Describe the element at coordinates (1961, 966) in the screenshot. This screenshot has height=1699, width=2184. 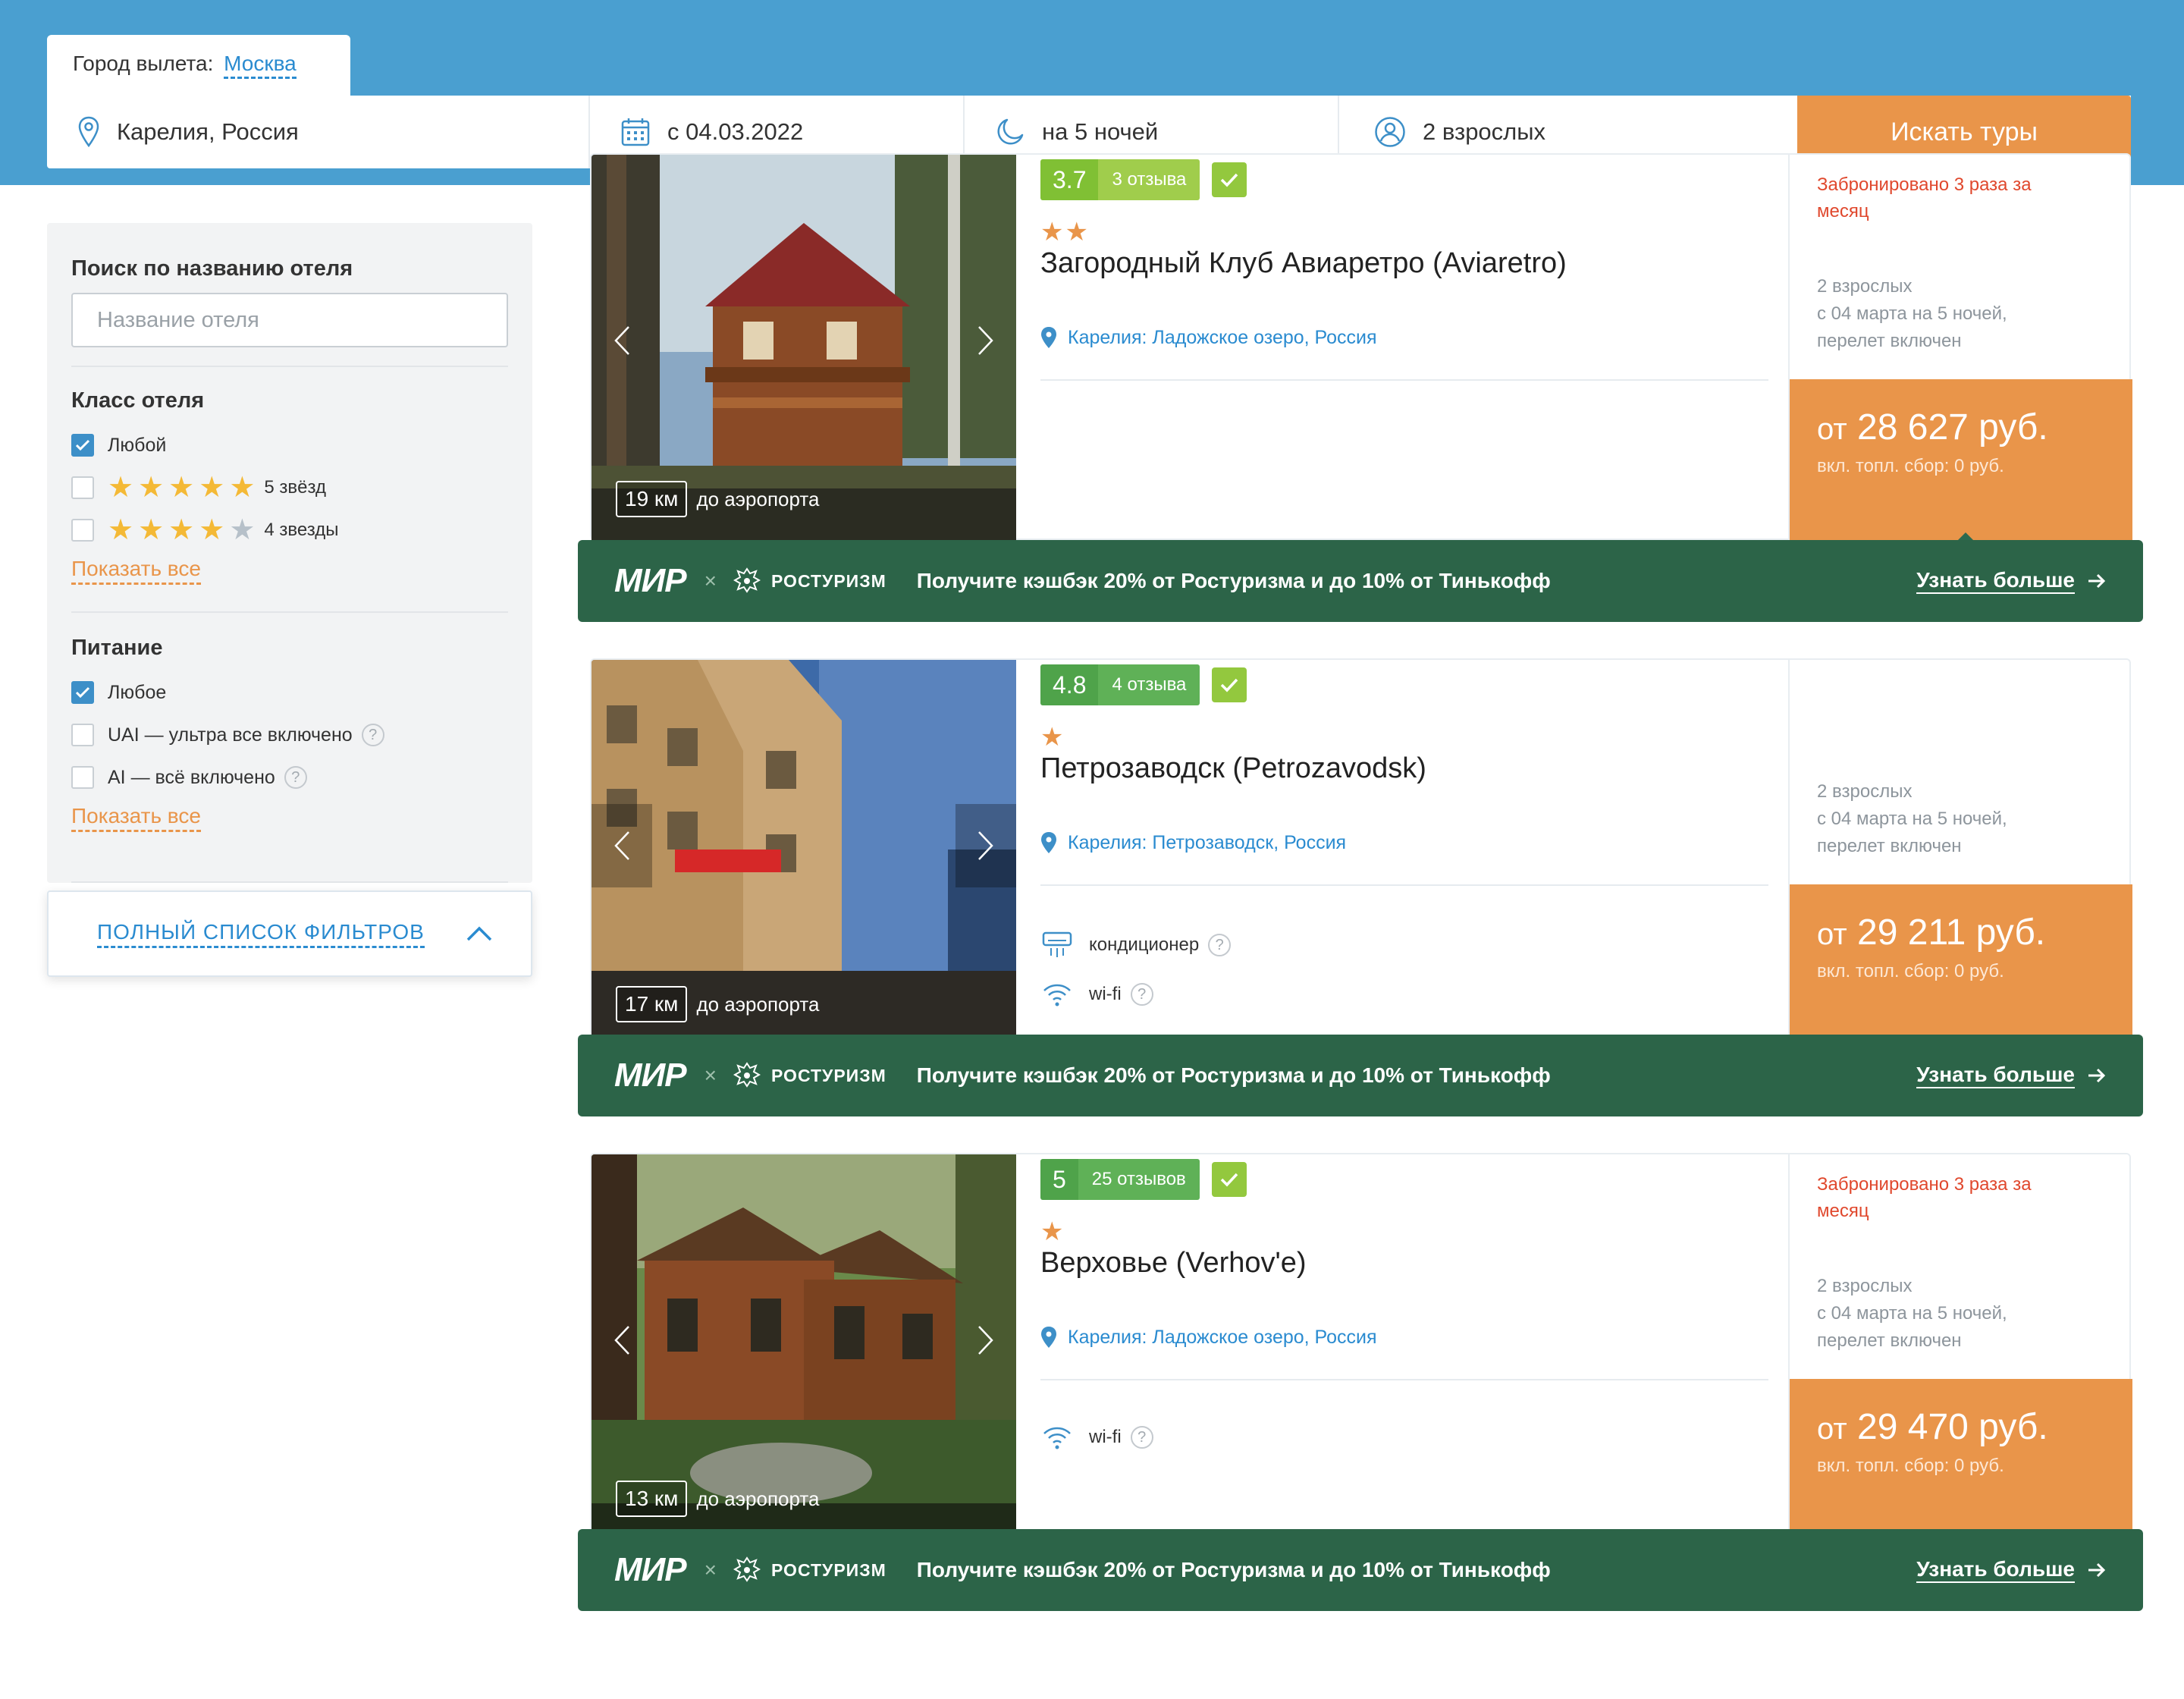
I see `price-button: от 29 211 руб. вкл. топл. сбор: 0 руб.` at that location.